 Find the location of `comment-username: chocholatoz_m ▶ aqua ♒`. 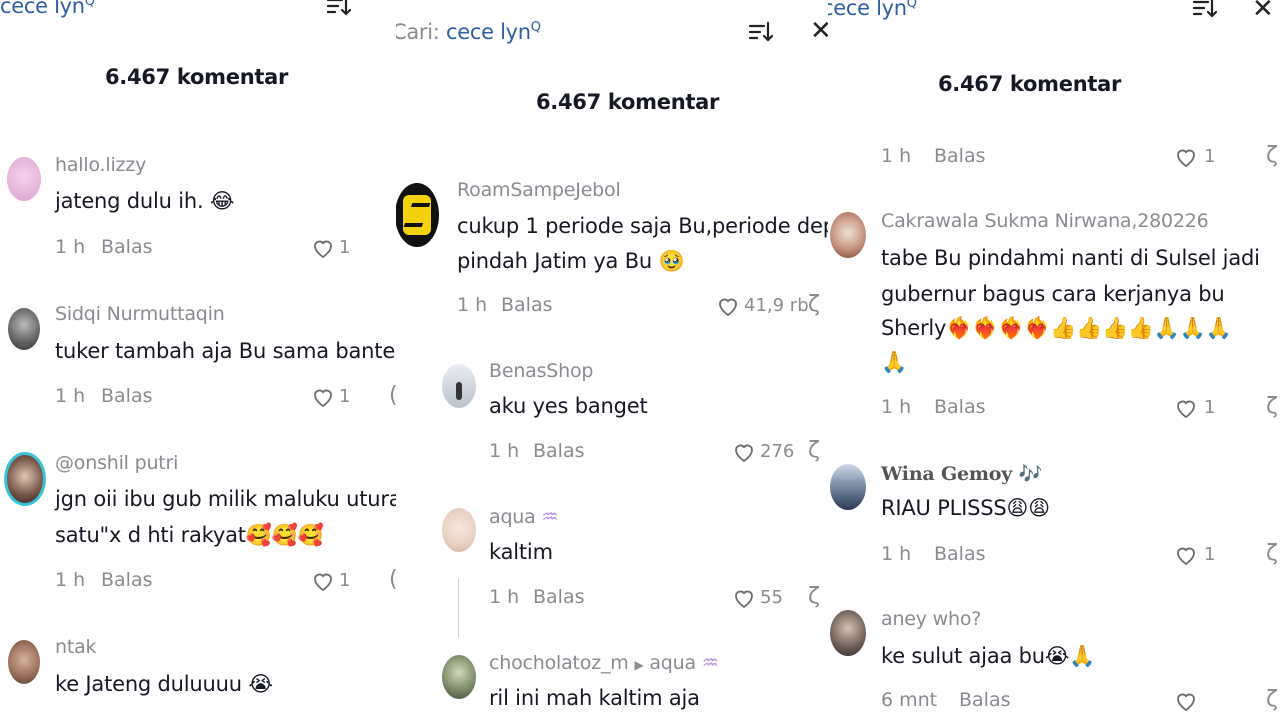

comment-username: chocholatoz_m ▶ aqua ♒ is located at coordinates (604, 663).